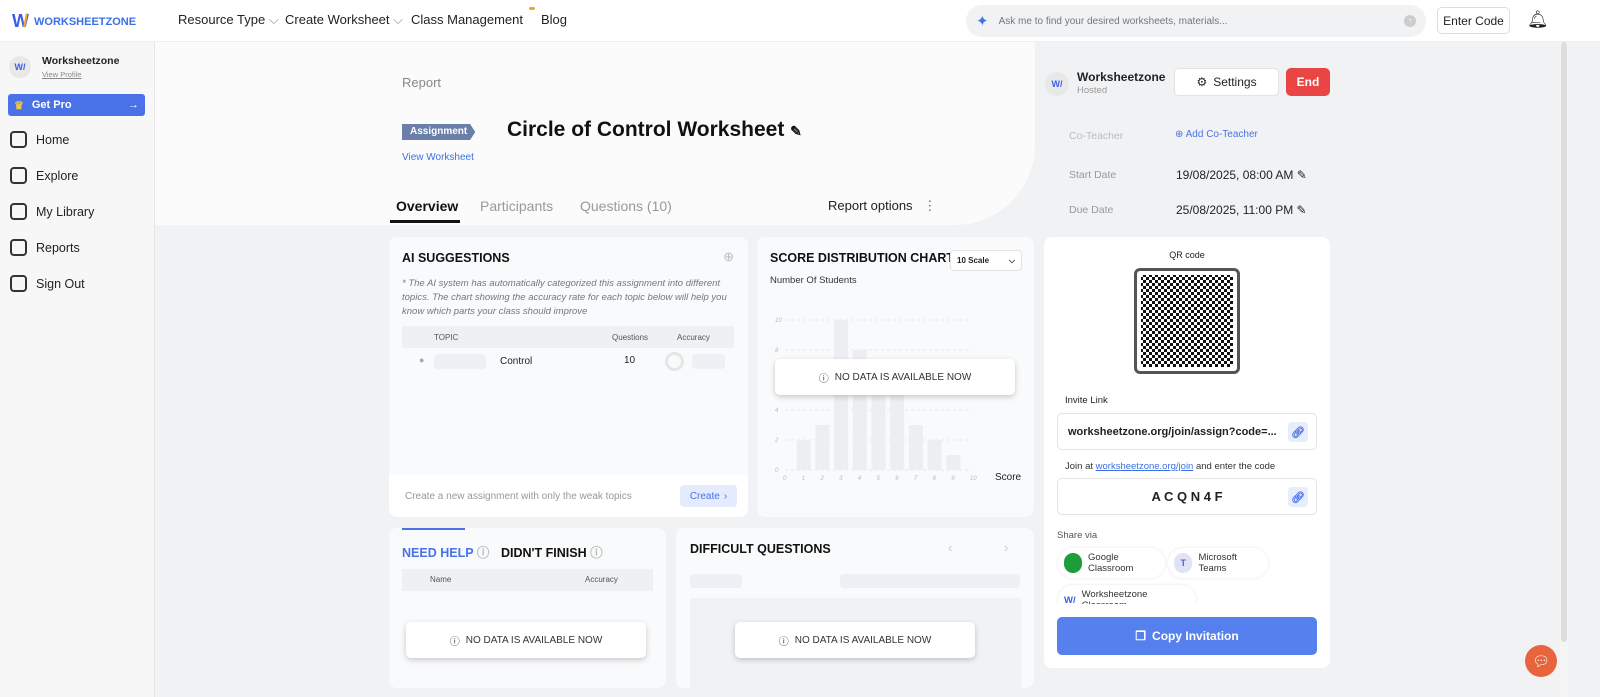 This screenshot has height=697, width=1600. Describe the element at coordinates (422, 82) in the screenshot. I see `breadcrumb: Report` at that location.